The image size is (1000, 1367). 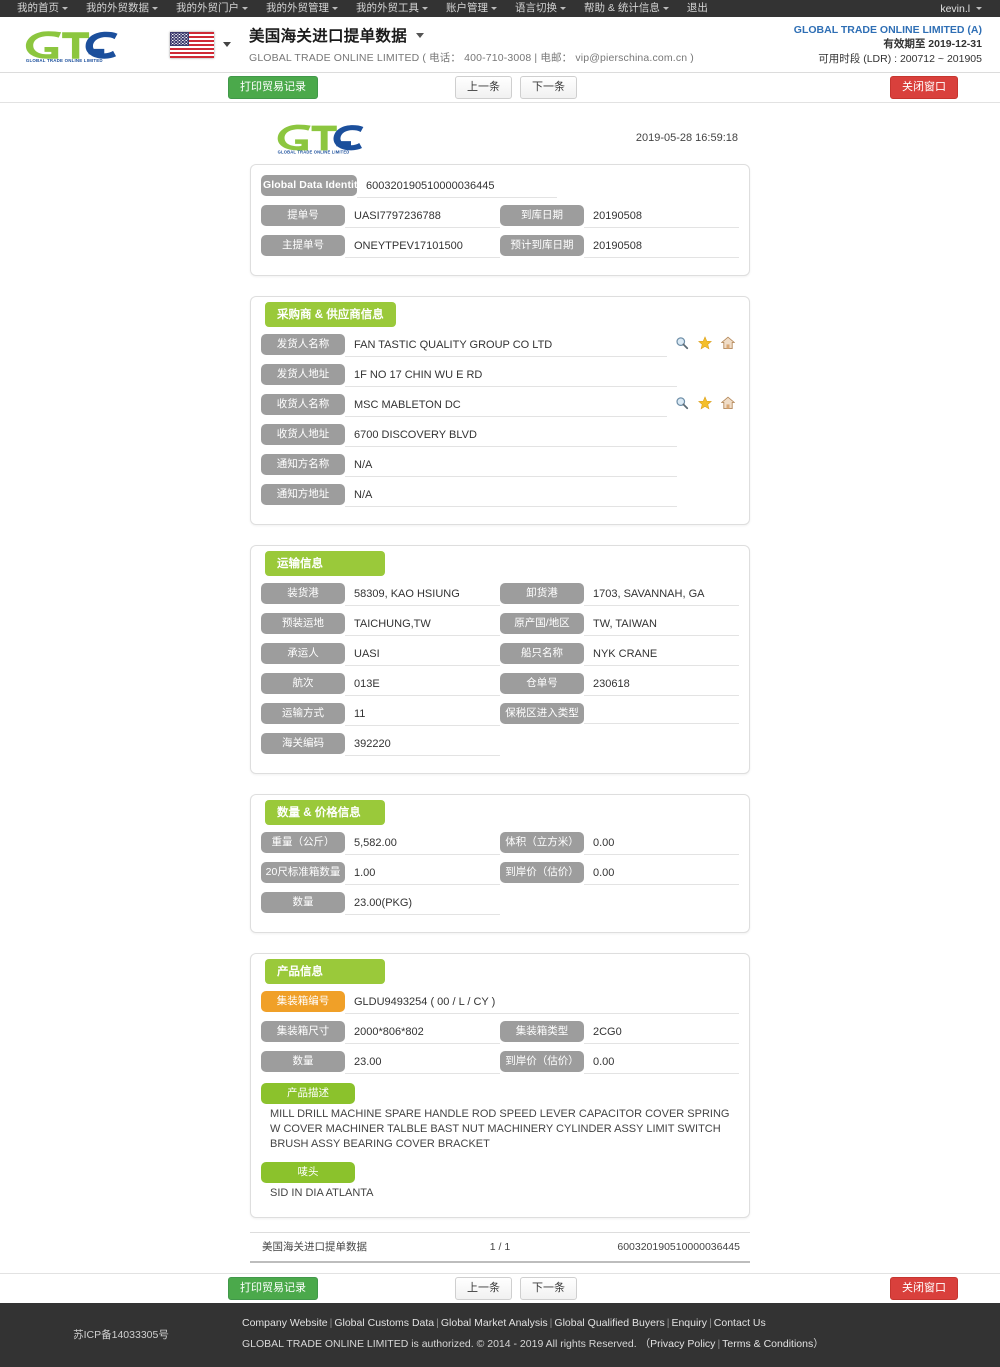 I want to click on data-cell: 通知方地址 N/A, so click(x=500, y=495).